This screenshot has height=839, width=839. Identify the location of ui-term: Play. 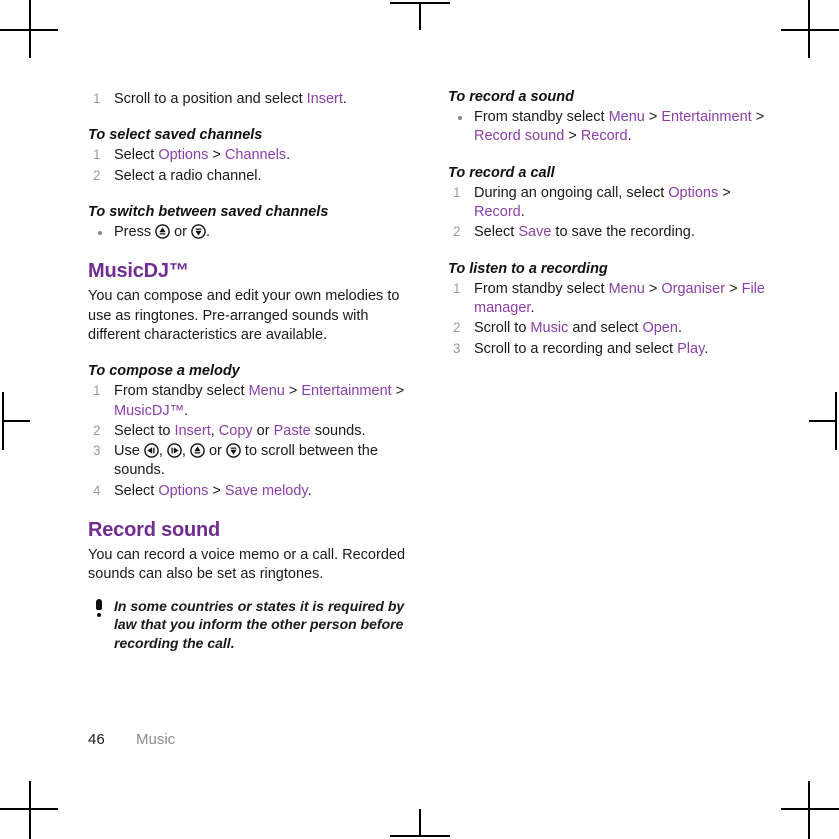
(691, 348).